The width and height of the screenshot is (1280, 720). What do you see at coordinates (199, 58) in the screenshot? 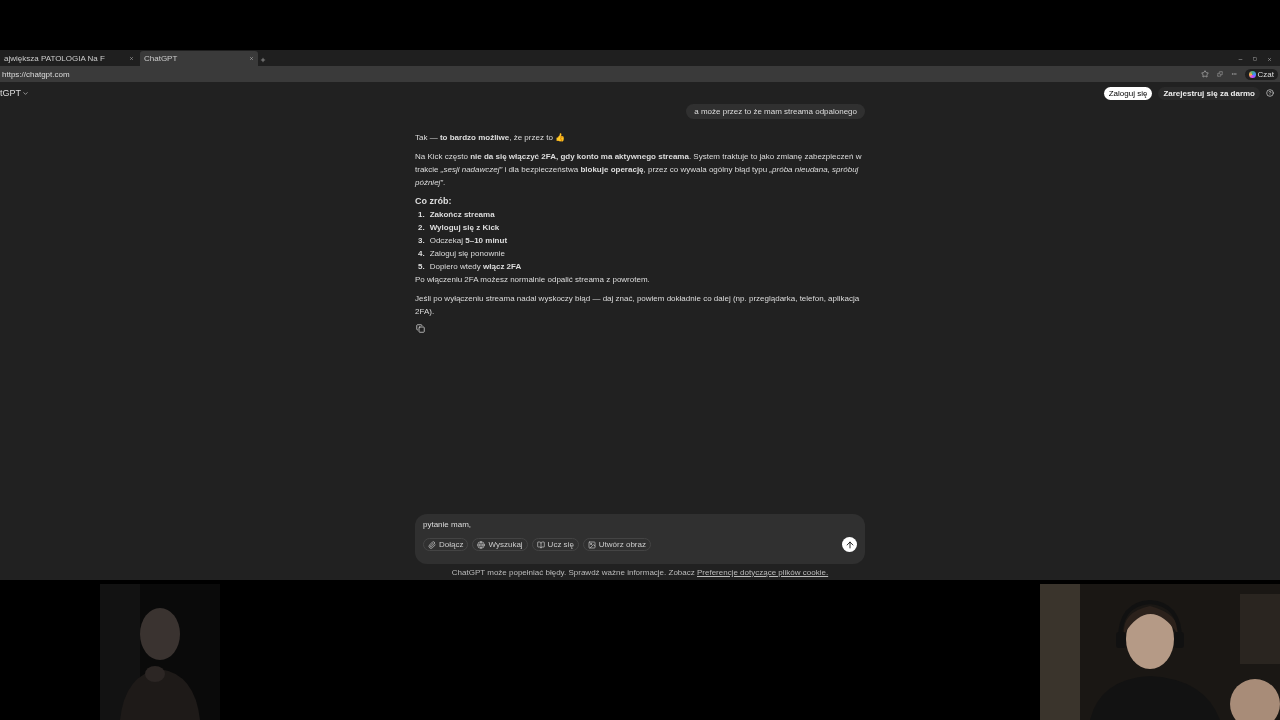
I see `browser-tab: ChatGPT` at bounding box center [199, 58].